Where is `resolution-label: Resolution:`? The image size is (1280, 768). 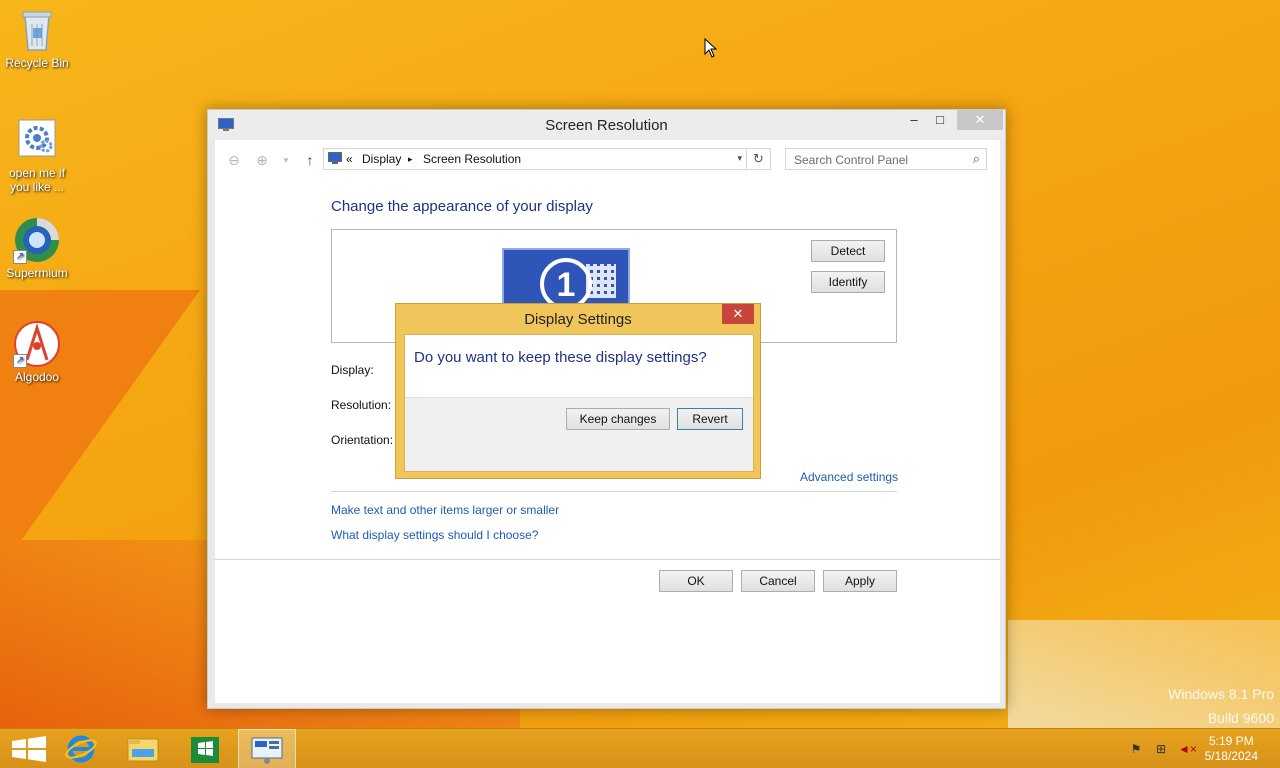 resolution-label: Resolution: is located at coordinates (361, 405).